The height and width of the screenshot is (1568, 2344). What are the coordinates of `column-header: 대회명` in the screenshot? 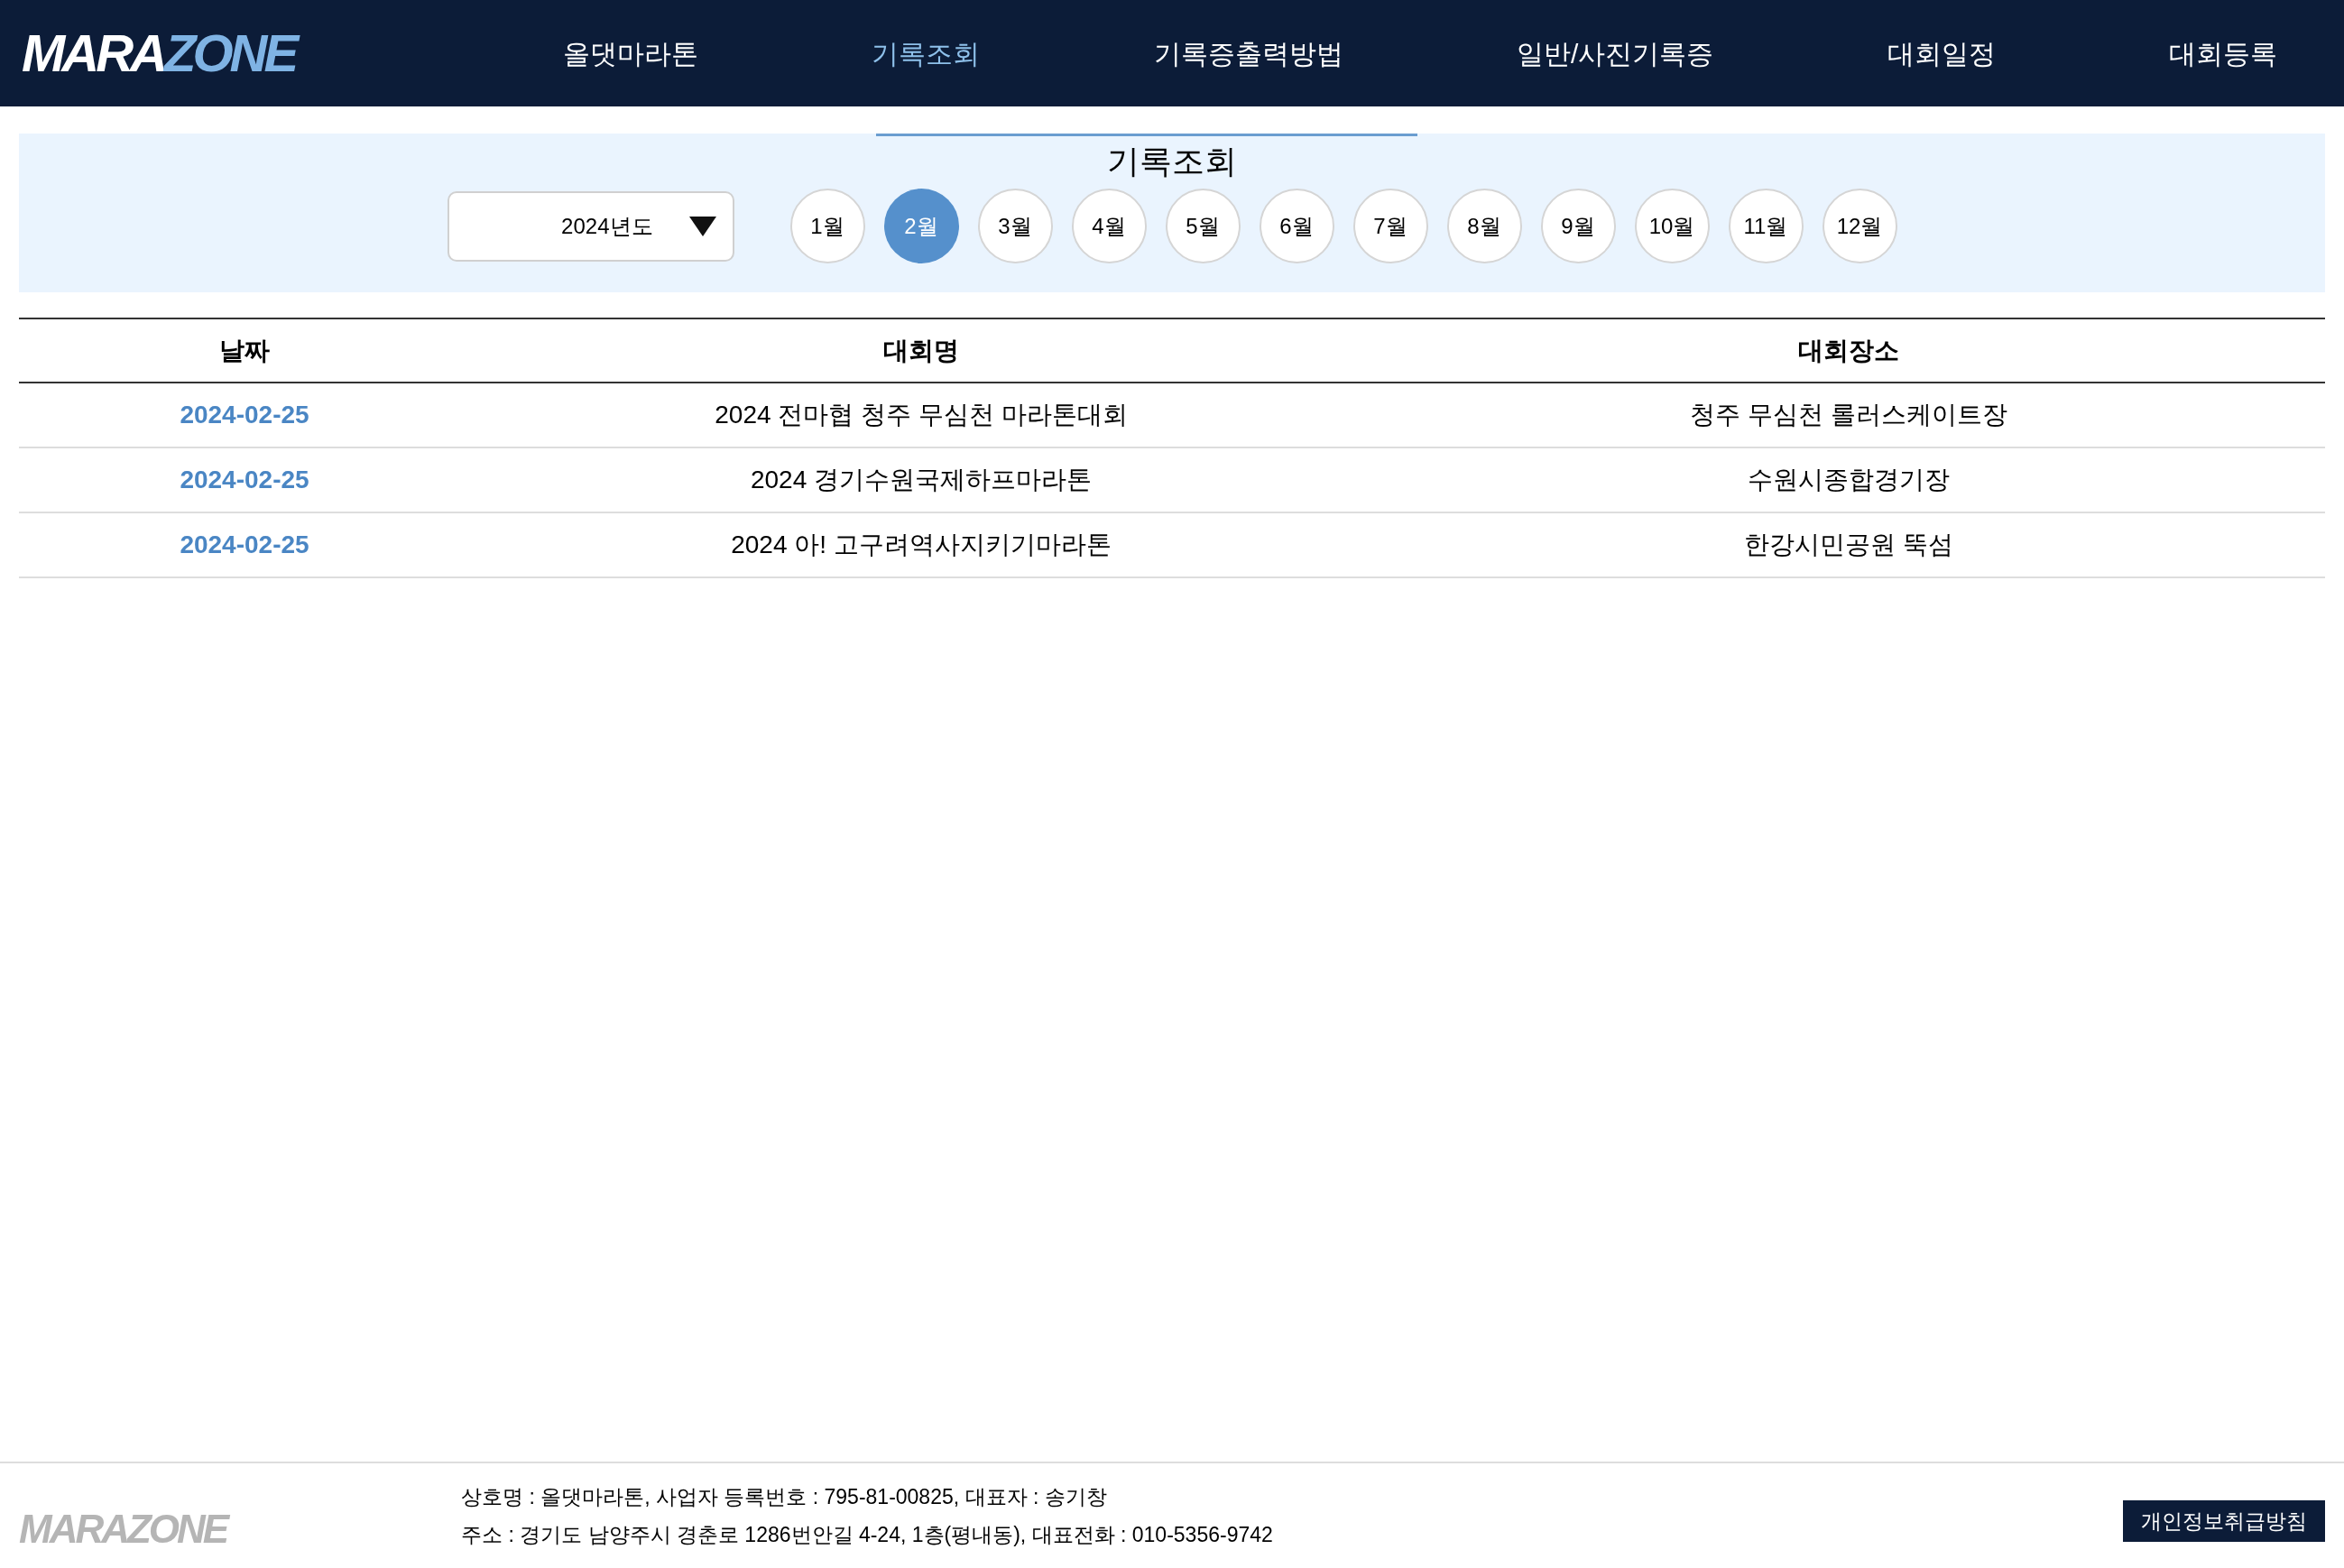 It's located at (921, 350).